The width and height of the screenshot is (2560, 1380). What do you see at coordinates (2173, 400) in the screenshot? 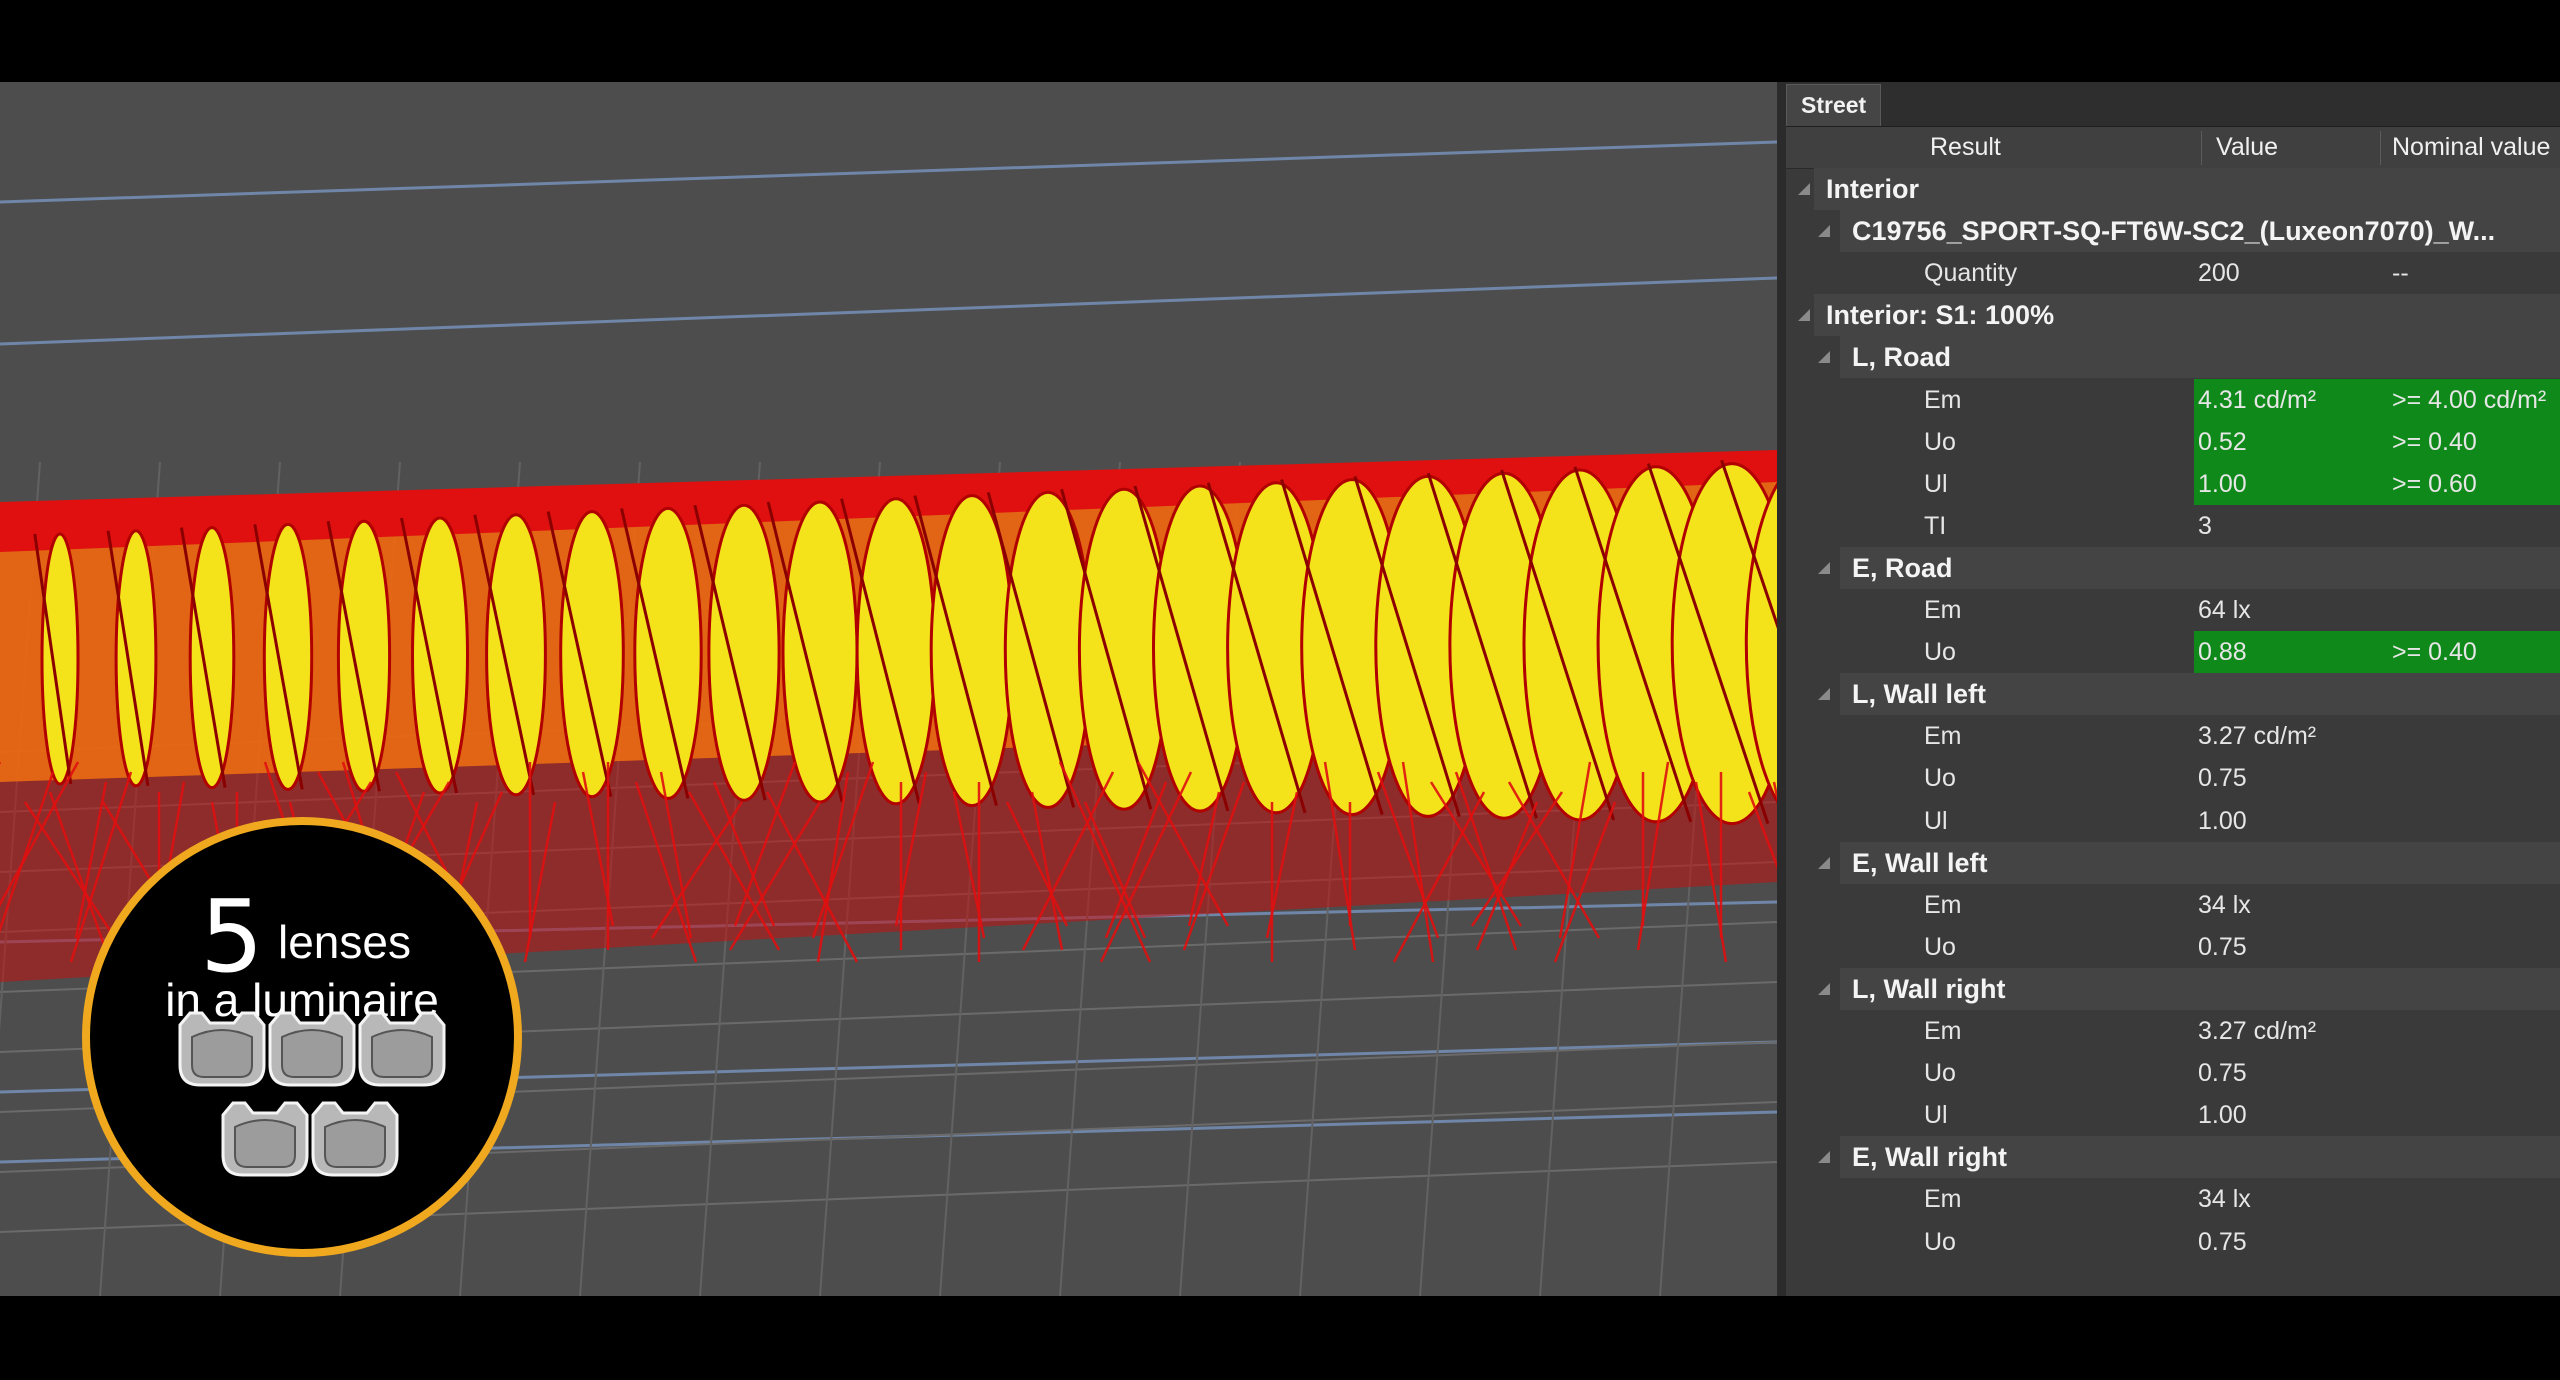
I see `tree-result-row: Em 4.31 cd/m² >= 4.00 cd/m²` at bounding box center [2173, 400].